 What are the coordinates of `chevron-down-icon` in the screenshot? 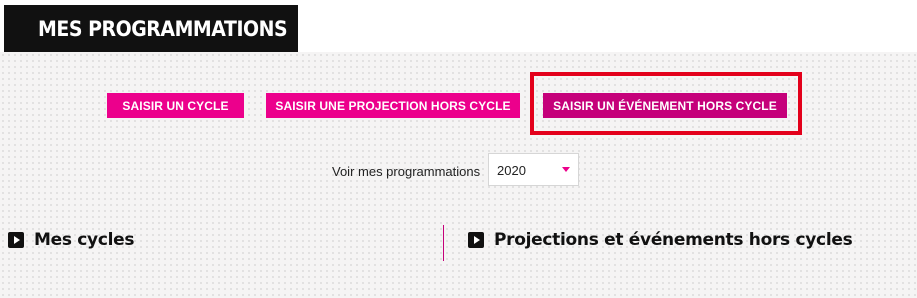 It's located at (566, 169).